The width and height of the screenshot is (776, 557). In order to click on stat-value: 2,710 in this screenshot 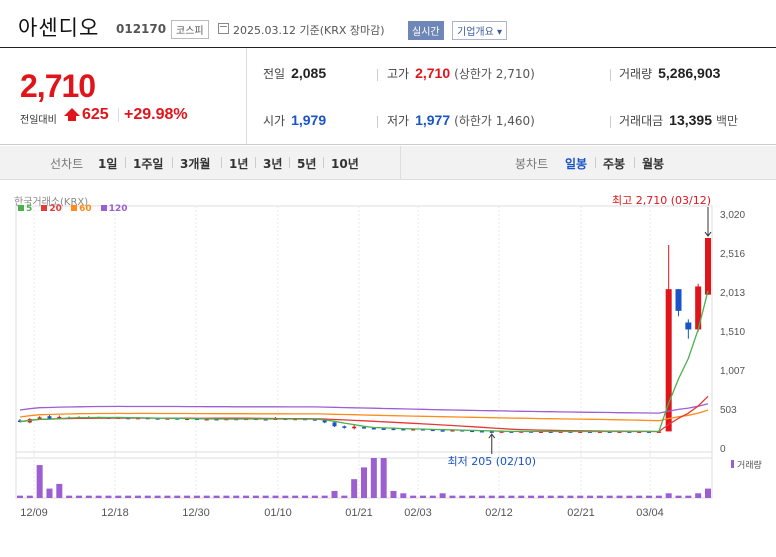, I will do `click(433, 73)`.